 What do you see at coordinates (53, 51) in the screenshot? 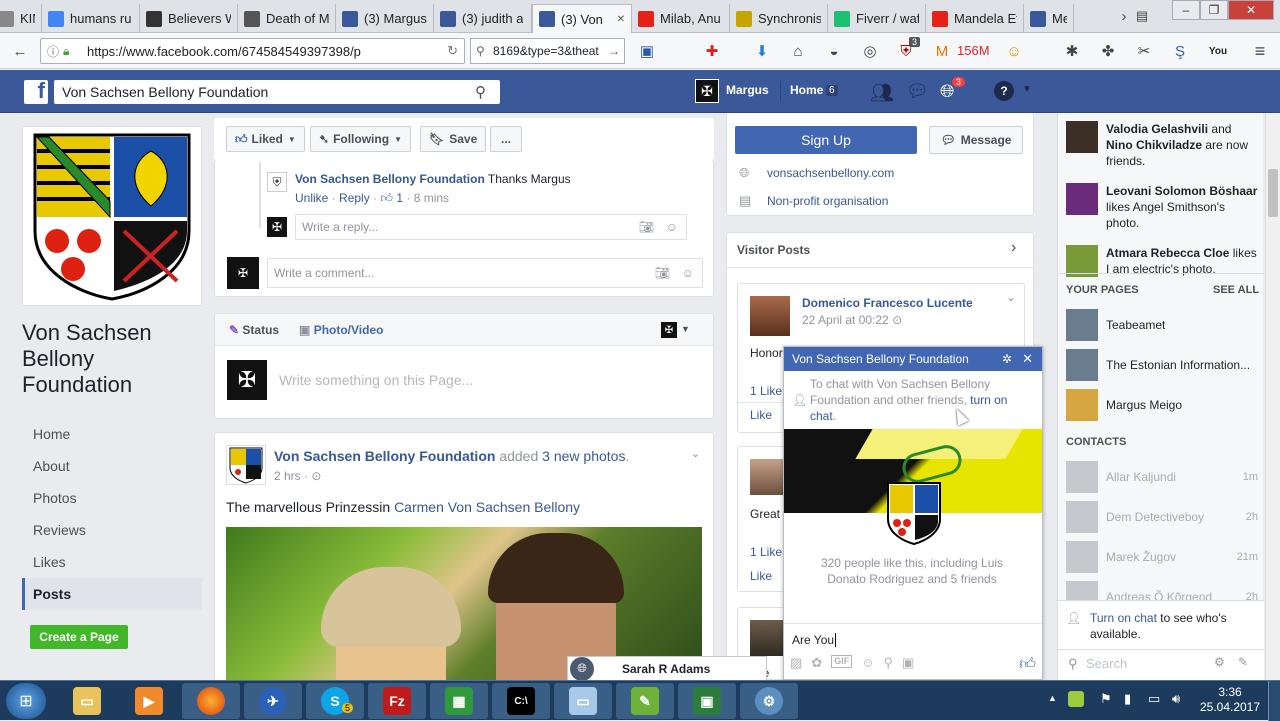
I see `info-icon: ⓘ` at bounding box center [53, 51].